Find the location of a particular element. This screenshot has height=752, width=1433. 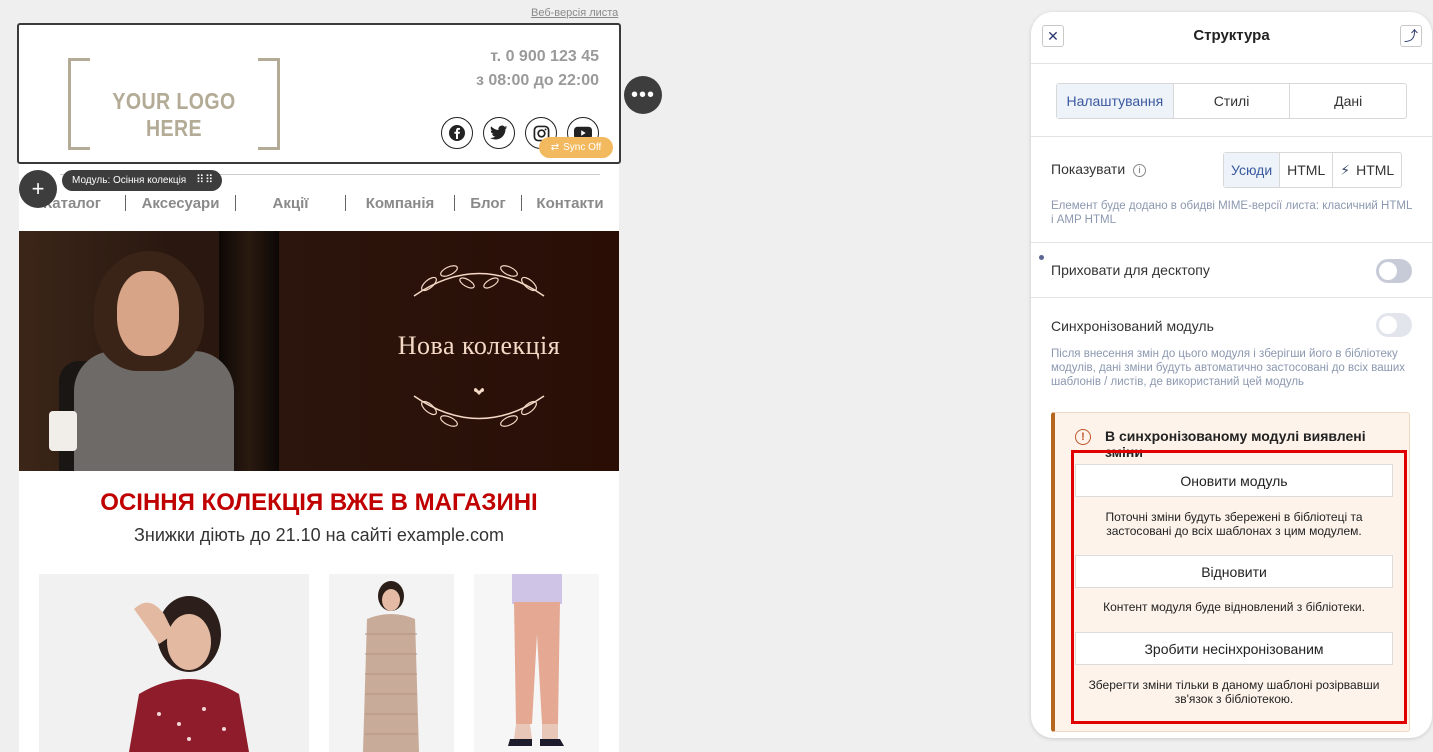

menu-item-accessories: Аксесуари is located at coordinates (180, 203).